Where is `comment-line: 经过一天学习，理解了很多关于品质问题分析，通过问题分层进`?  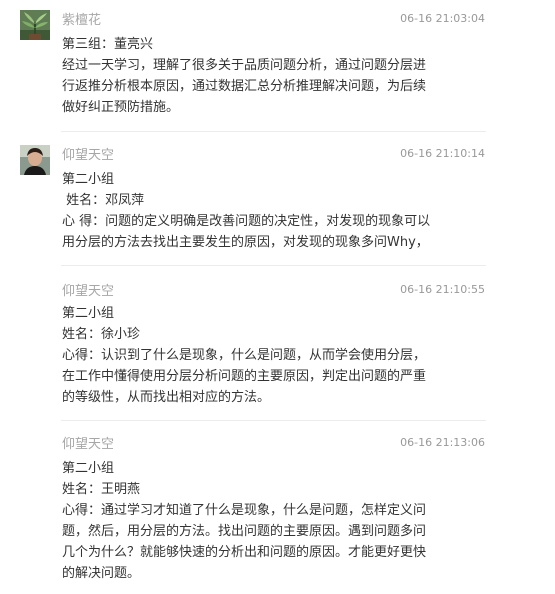
comment-line: 经过一天学习，理解了很多关于品质问题分析，通过问题分层进 is located at coordinates (244, 65).